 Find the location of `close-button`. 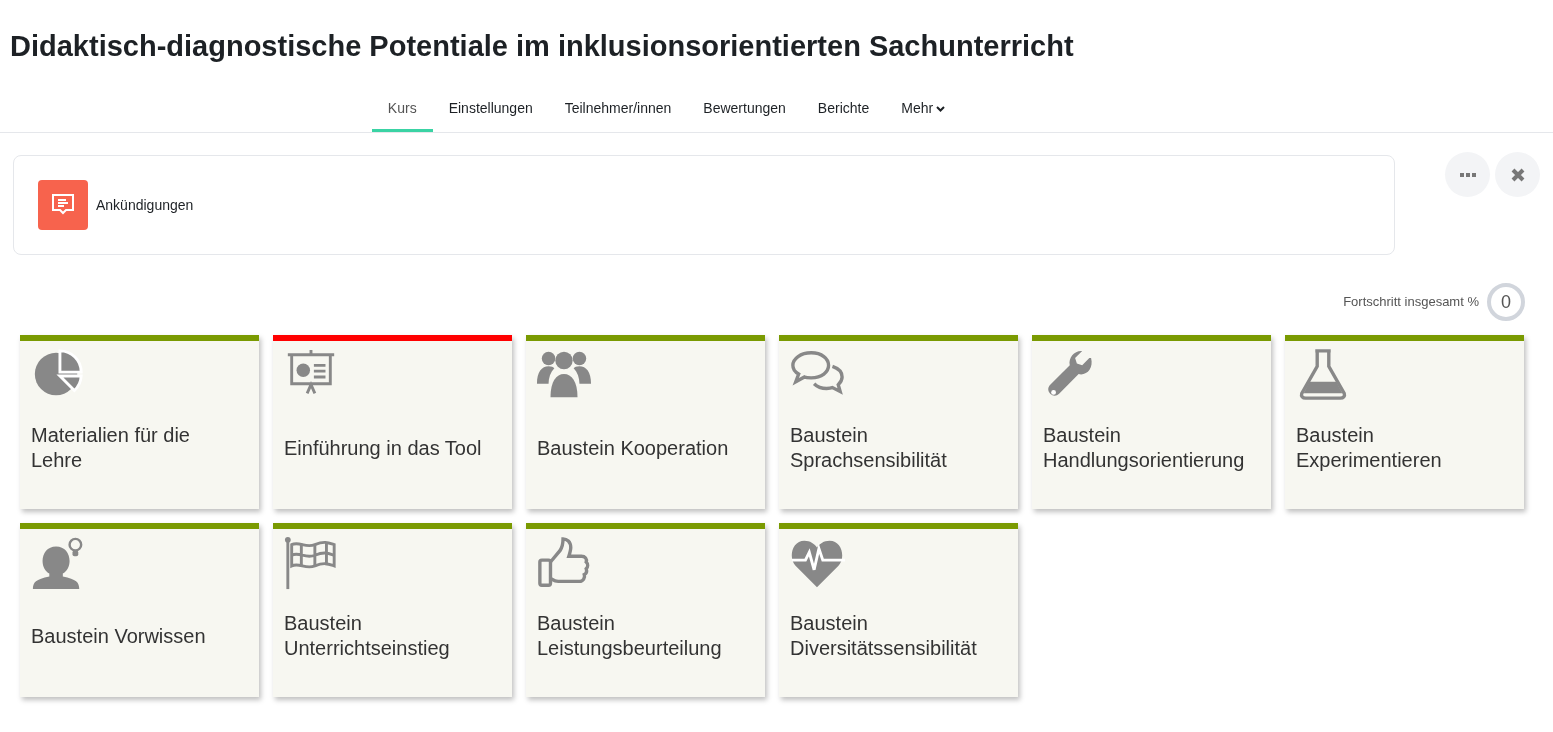

close-button is located at coordinates (1517, 174).